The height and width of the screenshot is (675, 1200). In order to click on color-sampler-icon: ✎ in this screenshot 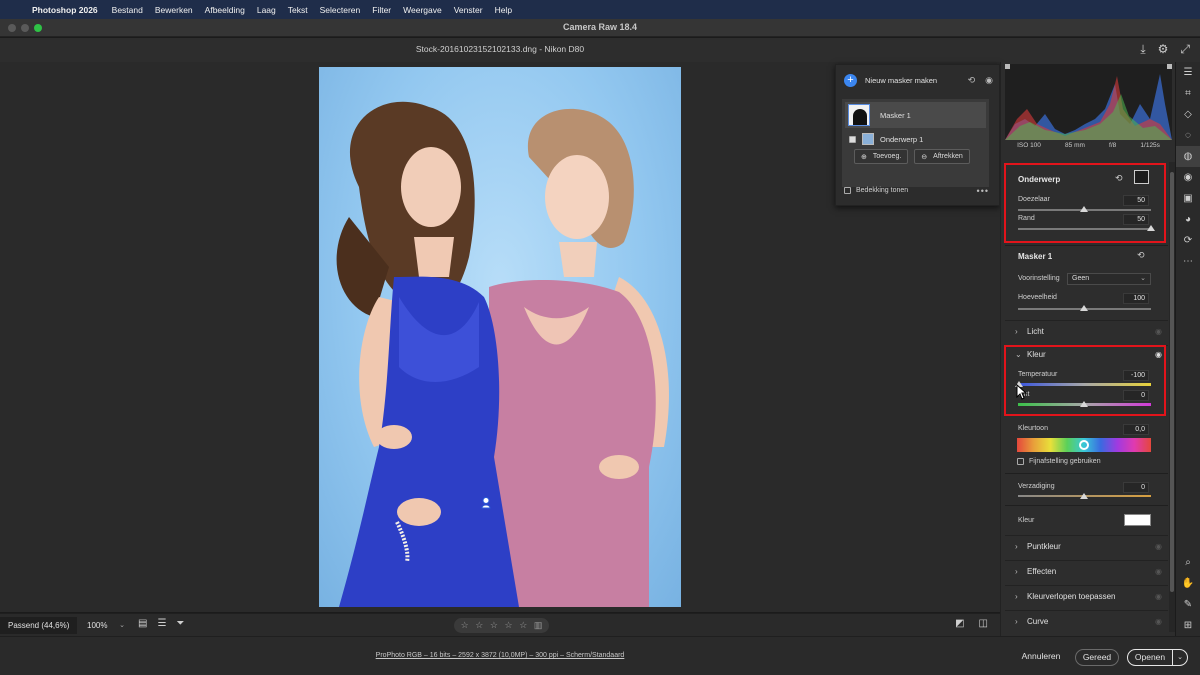, I will do `click(1188, 604)`.